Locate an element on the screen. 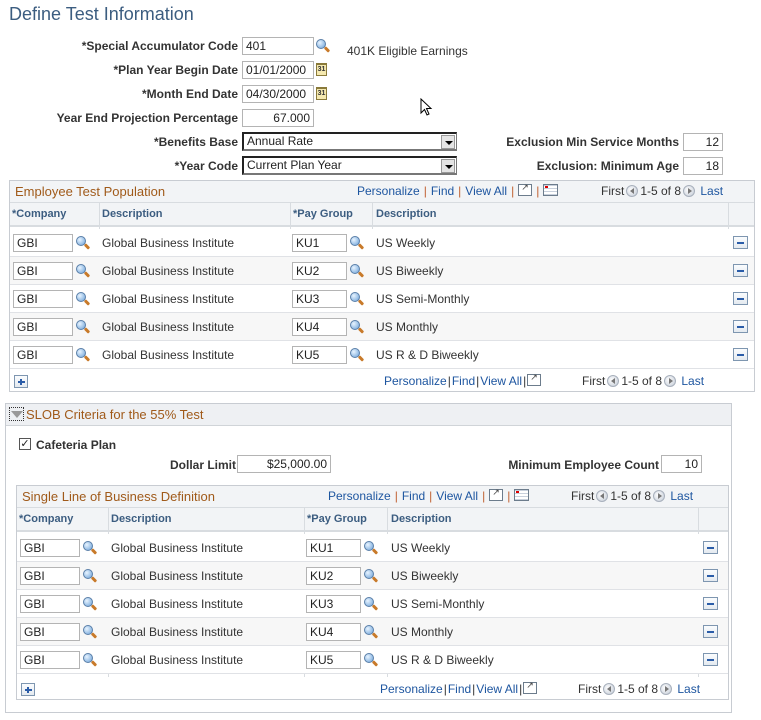 The image size is (761, 720). exclusion-minimum-age-field: 18 is located at coordinates (703, 166).